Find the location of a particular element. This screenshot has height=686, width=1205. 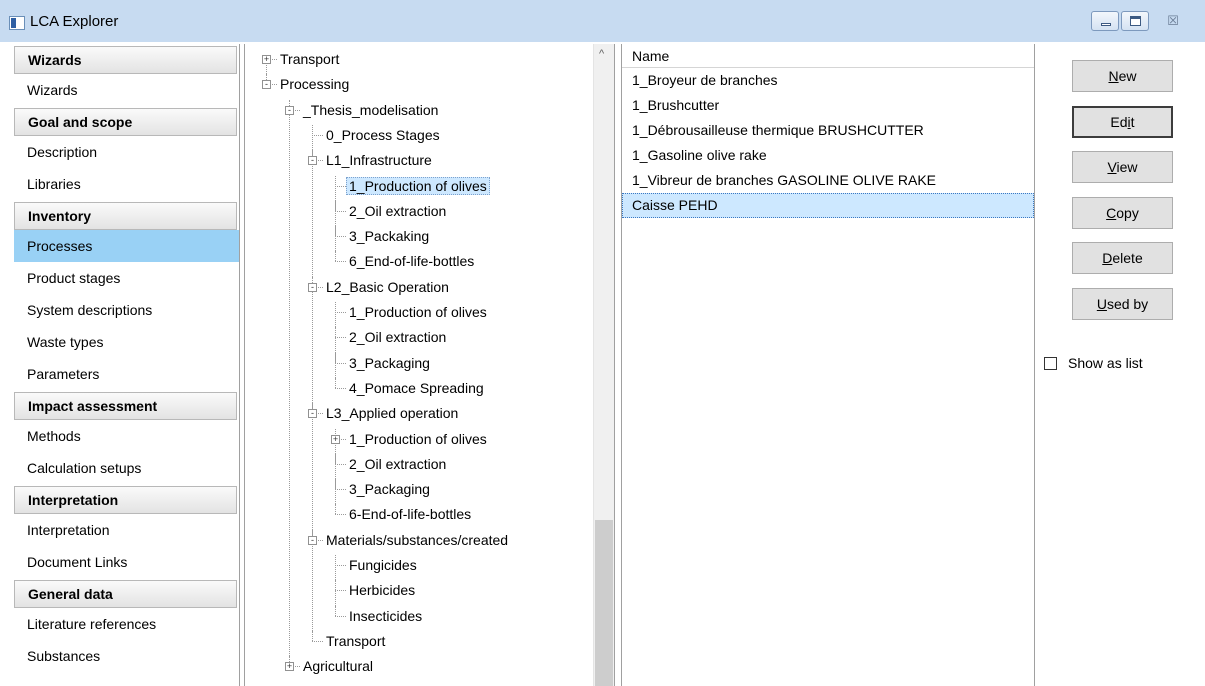

tree-node-label: 0_Process Stages is located at coordinates (383, 135).